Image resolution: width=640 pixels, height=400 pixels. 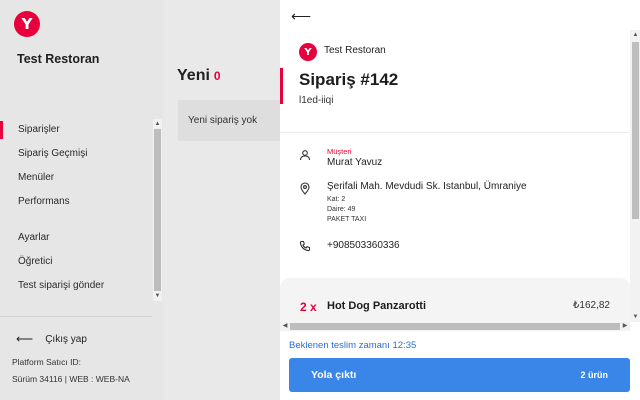 I want to click on sidebar-scroll-thumb, so click(x=157, y=210).